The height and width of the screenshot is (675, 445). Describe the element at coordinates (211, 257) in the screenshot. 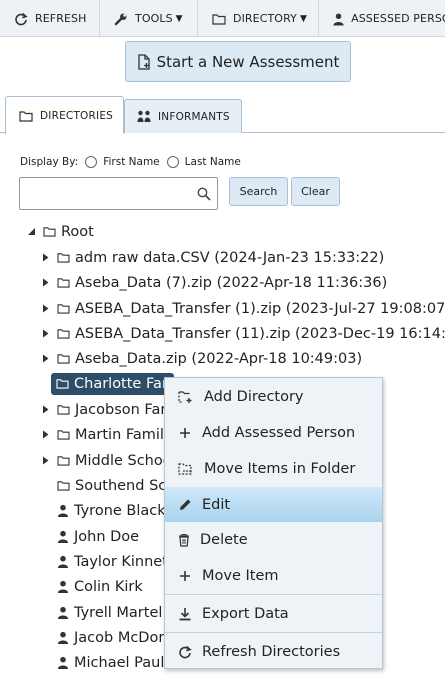

I see `tree-node-file: adm raw data.CSV (2024-Jan-23 15:33:22)` at that location.